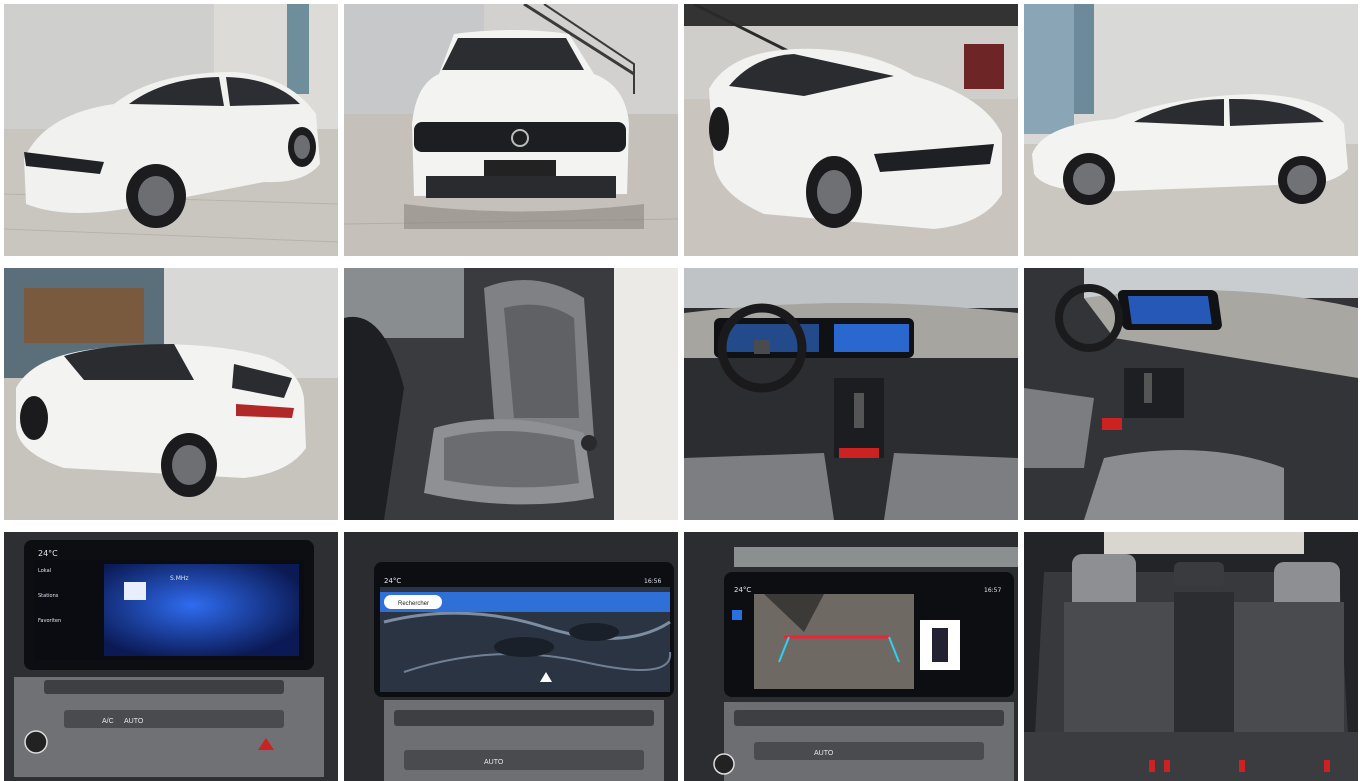  Describe the element at coordinates (511, 394) in the screenshot. I see `photo-driver-seat` at that location.